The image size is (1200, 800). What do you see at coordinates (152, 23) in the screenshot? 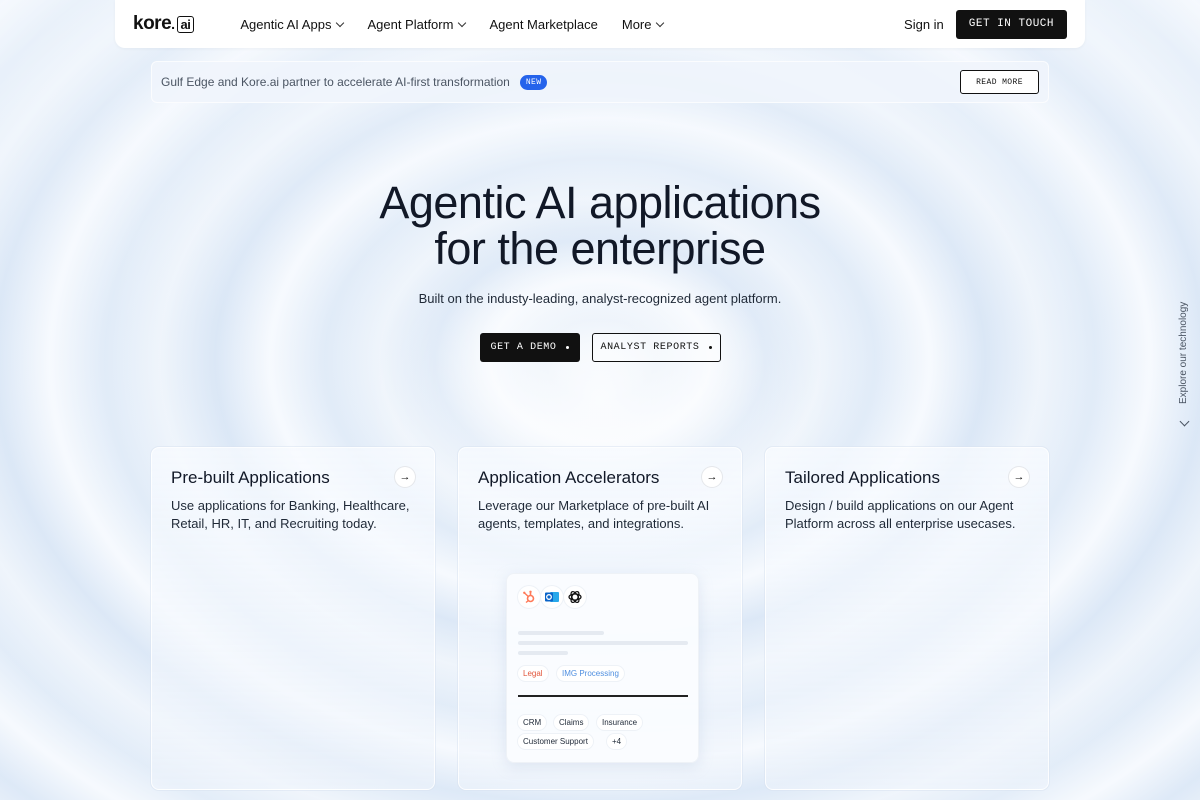
I see `logo-text: kore` at bounding box center [152, 23].